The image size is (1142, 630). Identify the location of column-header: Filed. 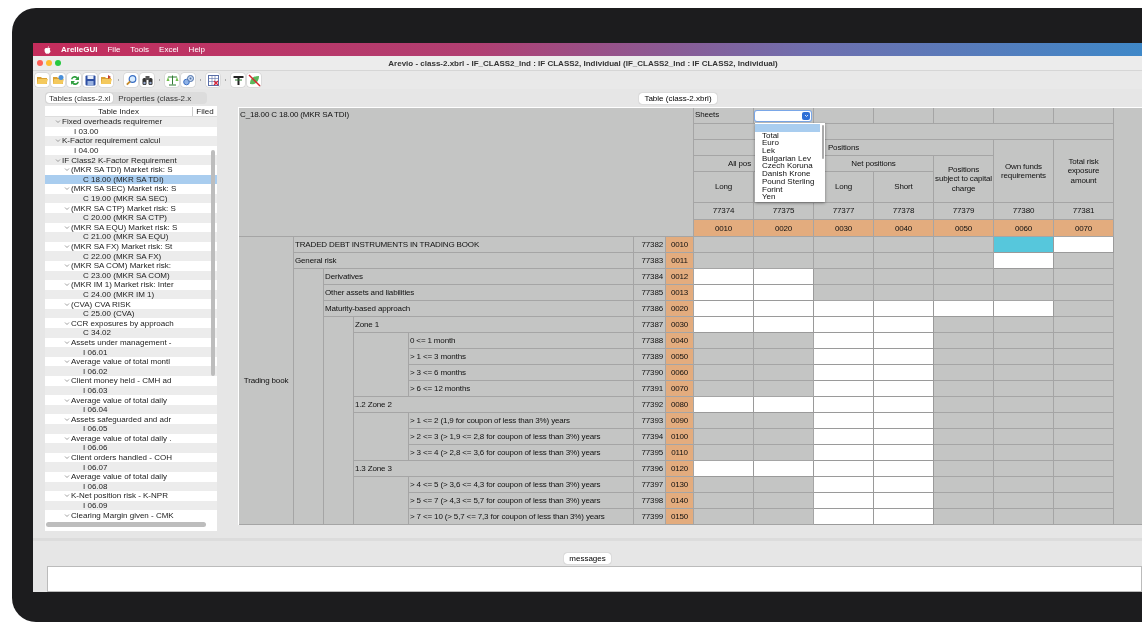
(204, 111).